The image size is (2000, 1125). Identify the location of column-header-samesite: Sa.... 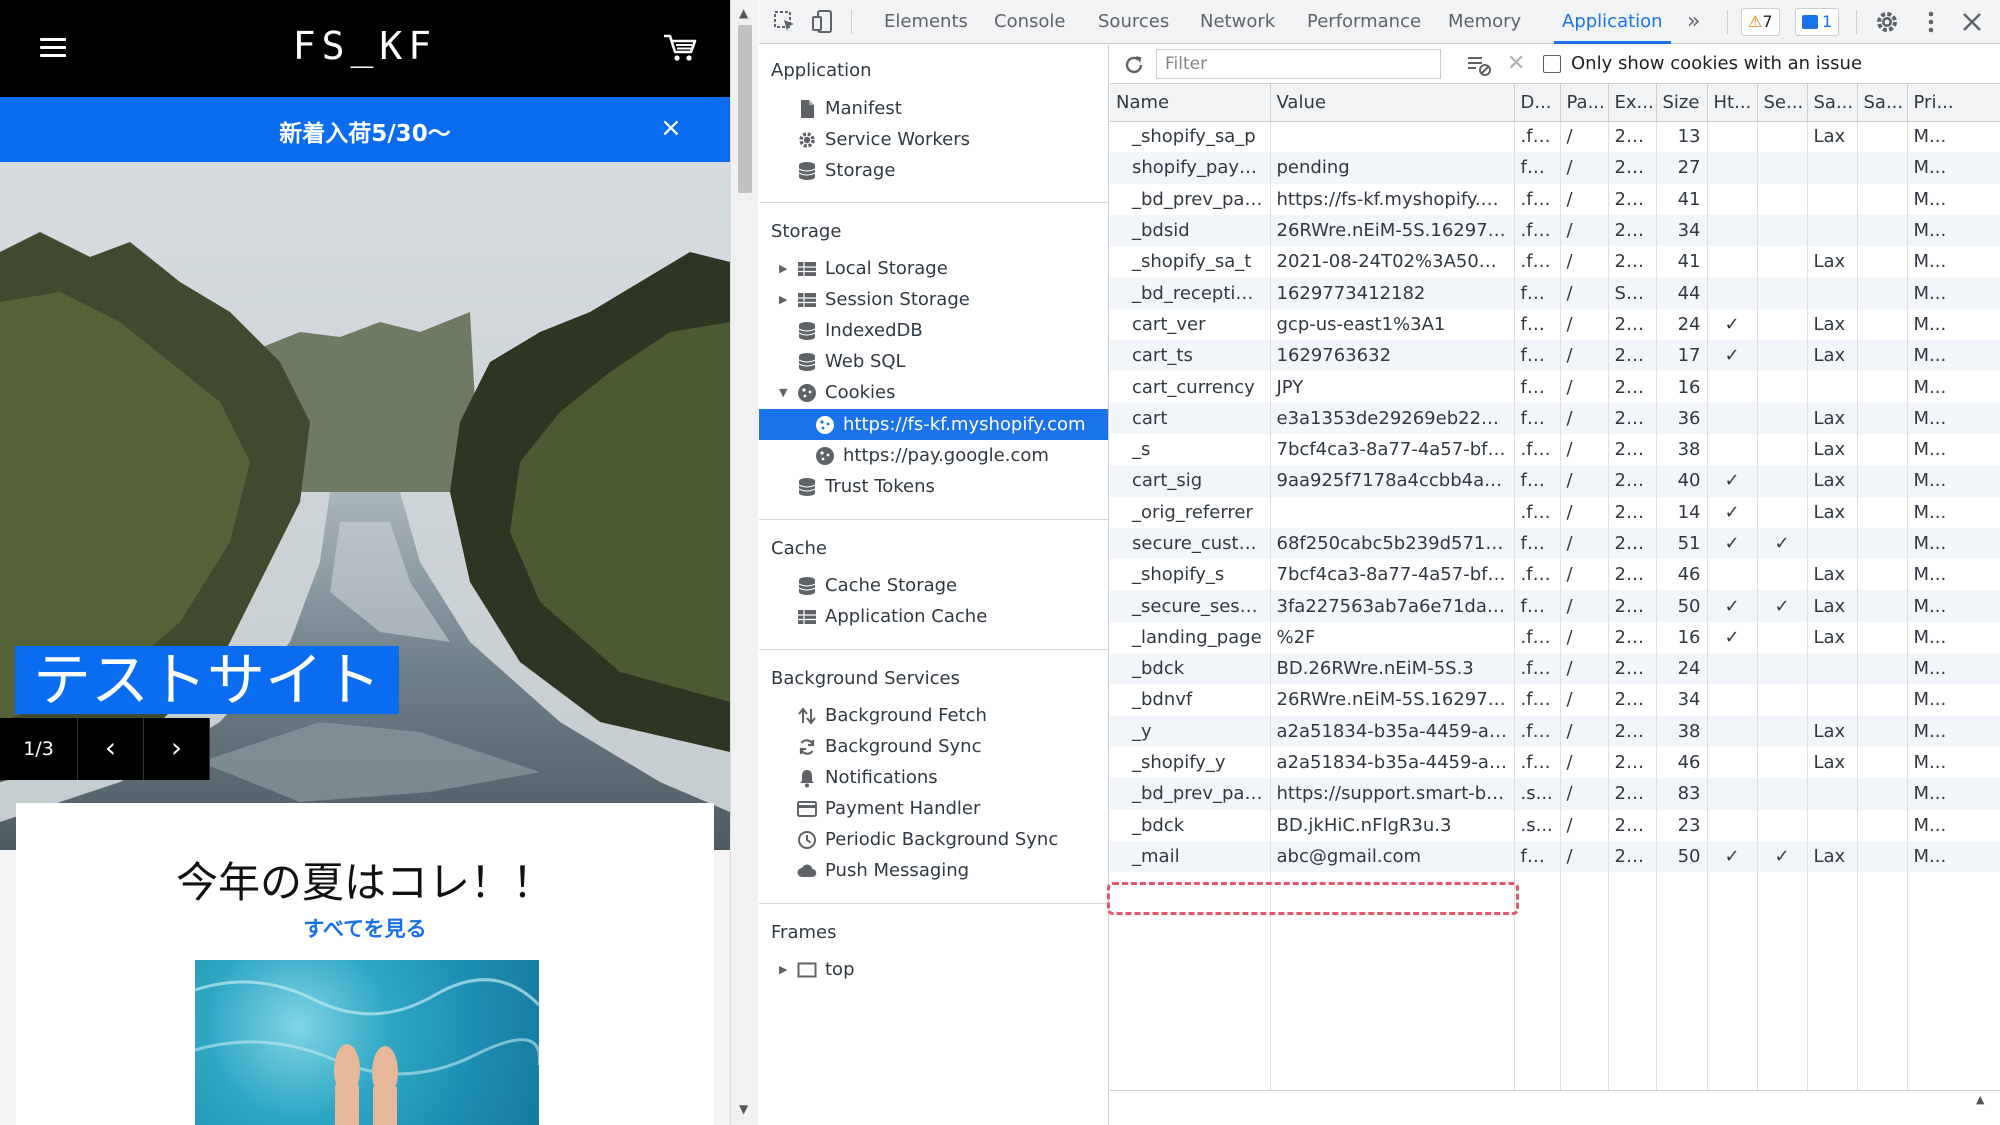
(1832, 103).